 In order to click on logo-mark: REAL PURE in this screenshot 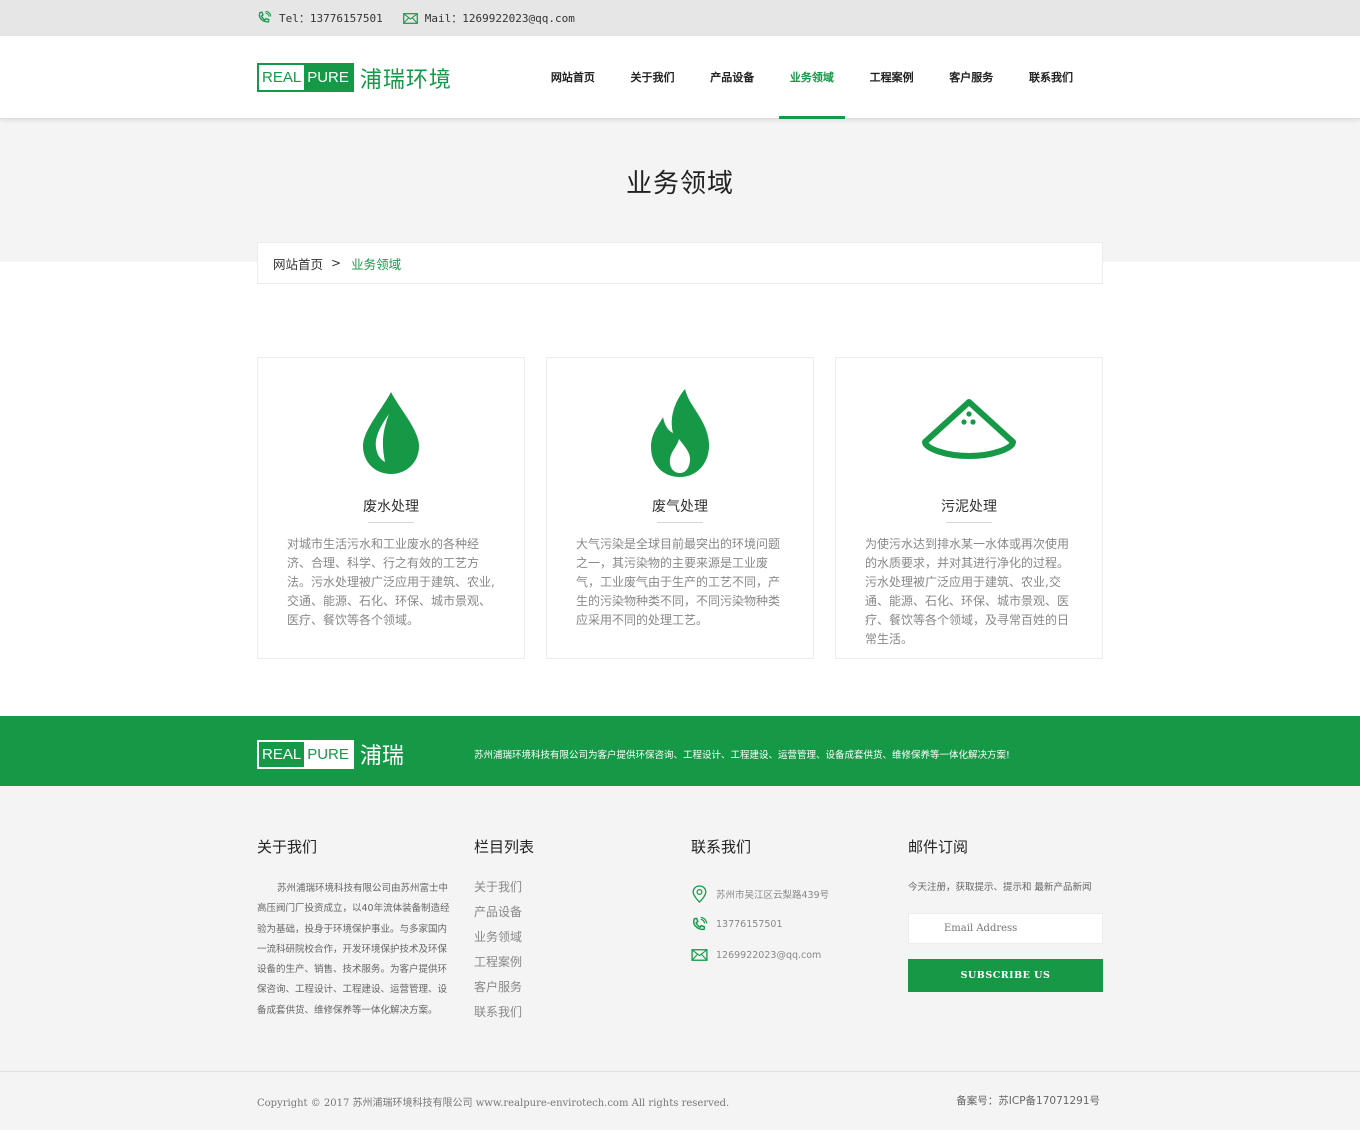, I will do `click(305, 77)`.